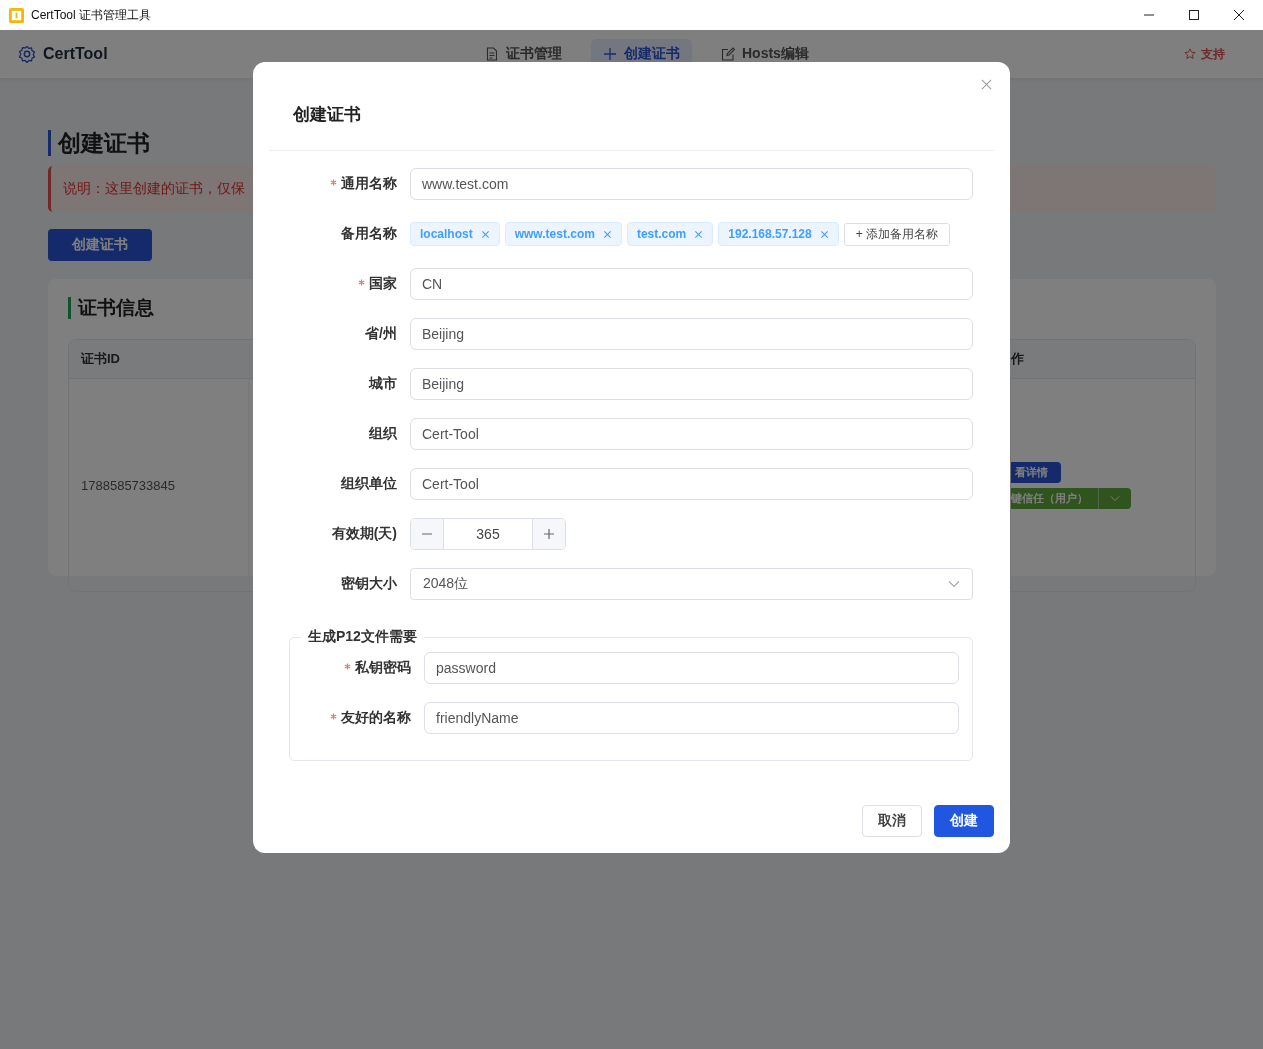 This screenshot has width=1263, height=1049. I want to click on app-icon, so click(16, 15).